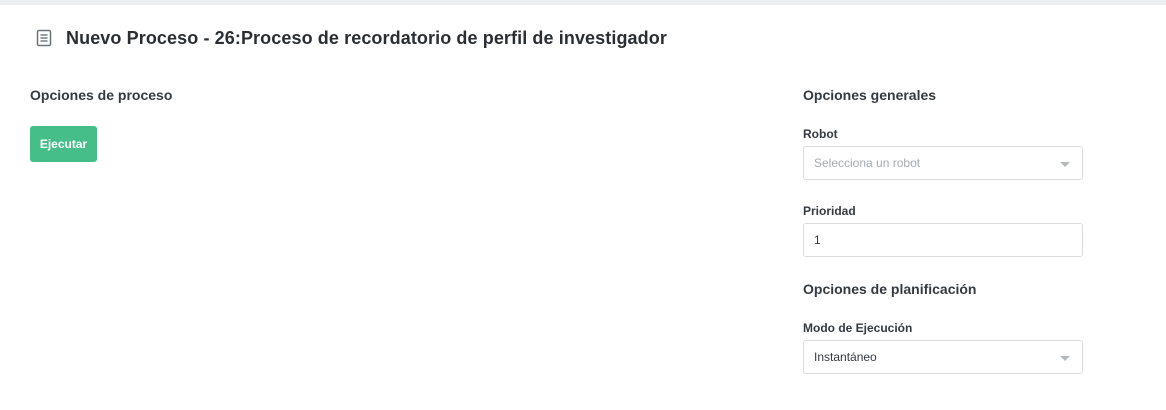 The height and width of the screenshot is (410, 1166). What do you see at coordinates (870, 95) in the screenshot?
I see `general-options-title: Opciones generales` at bounding box center [870, 95].